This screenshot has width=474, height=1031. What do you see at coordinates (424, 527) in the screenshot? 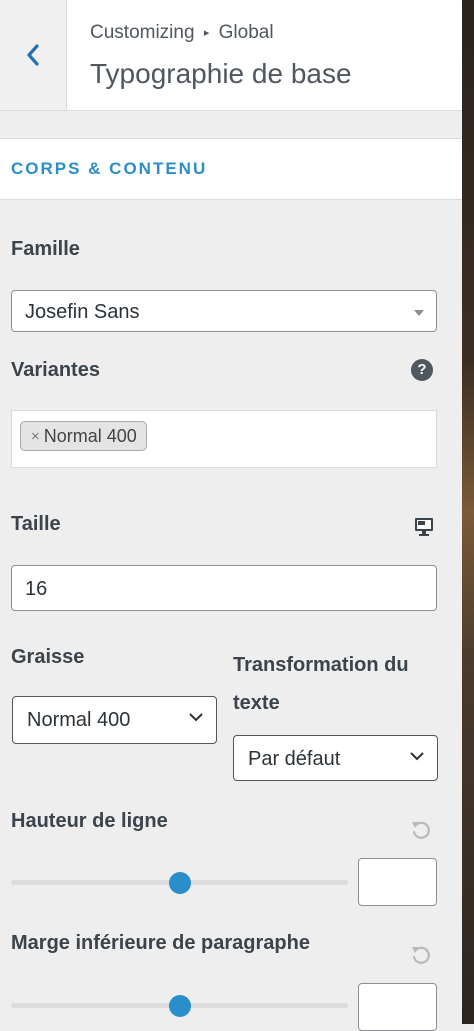
I see `desktop-icon` at bounding box center [424, 527].